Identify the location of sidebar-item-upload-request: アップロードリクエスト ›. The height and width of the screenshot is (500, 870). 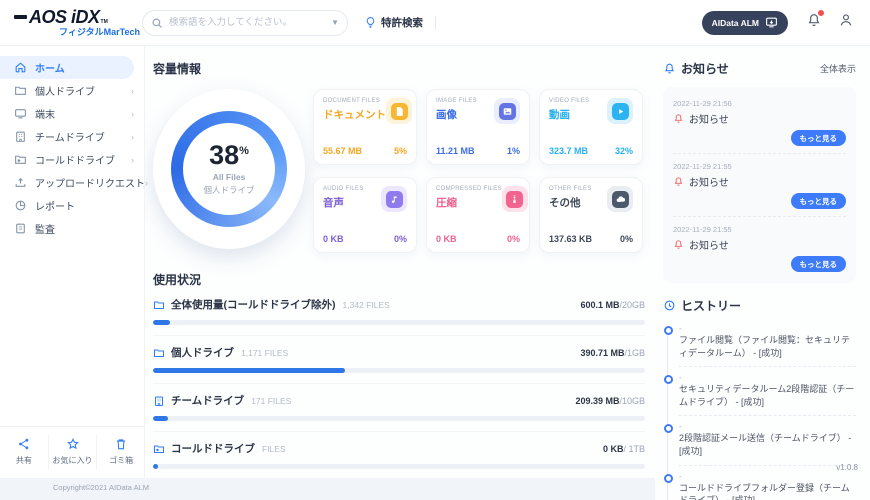
(74, 182).